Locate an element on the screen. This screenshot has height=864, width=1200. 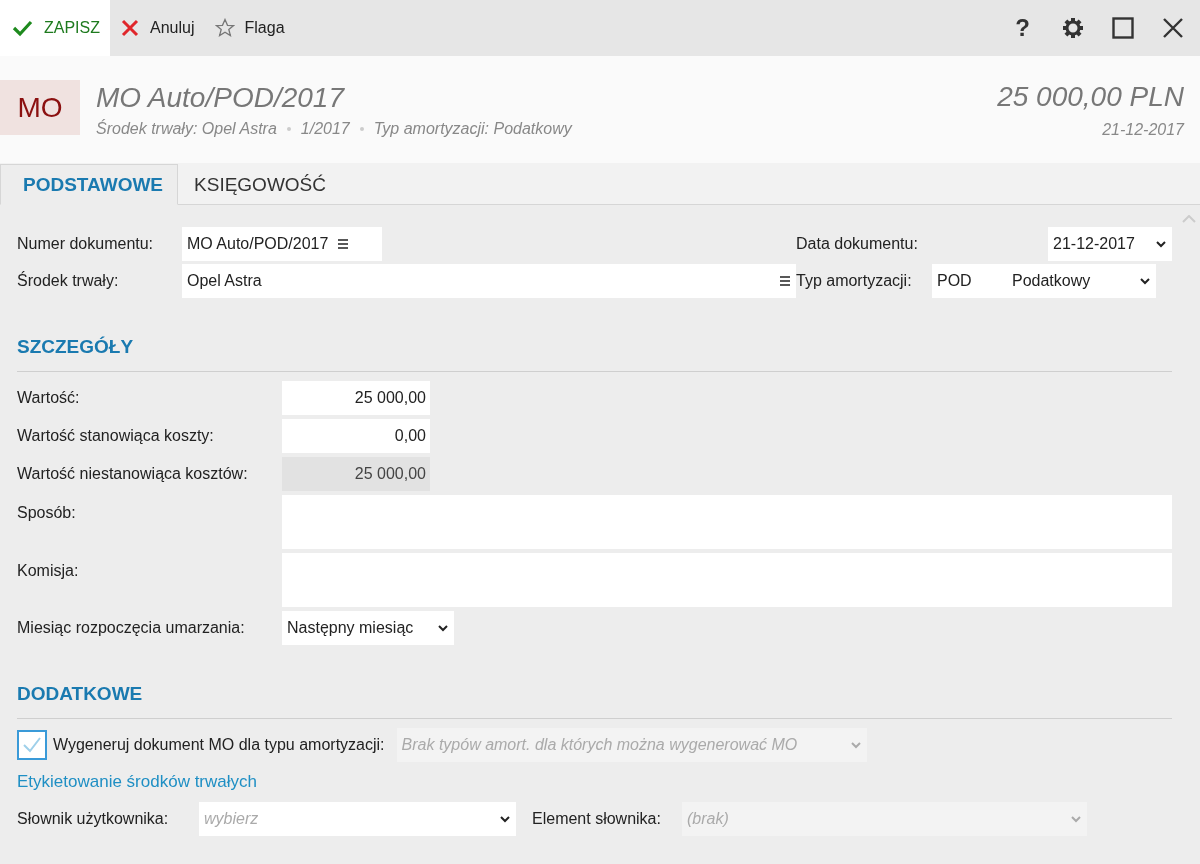
subtitle-text: Typ amortyzacji: Podatkowy is located at coordinates (472, 128).